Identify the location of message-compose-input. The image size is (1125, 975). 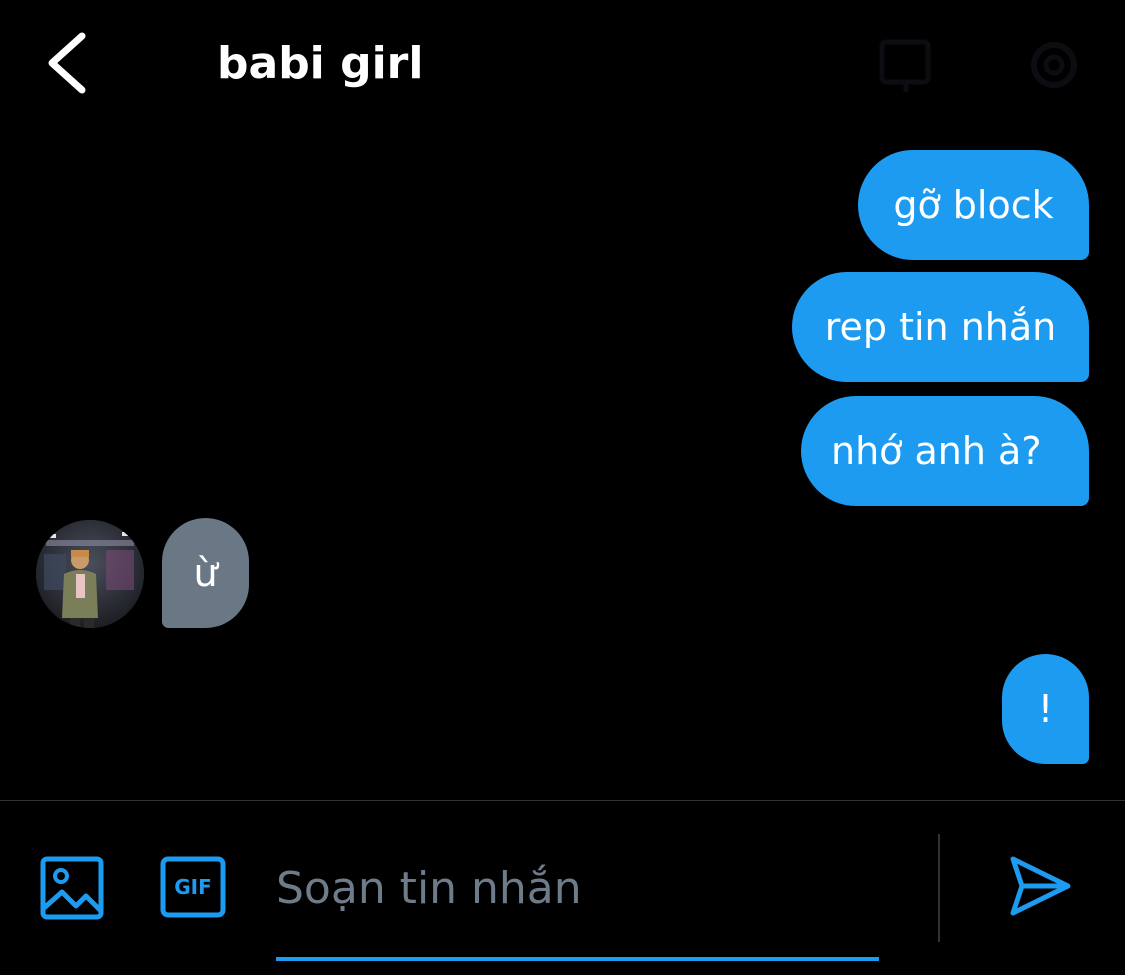
(577, 888).